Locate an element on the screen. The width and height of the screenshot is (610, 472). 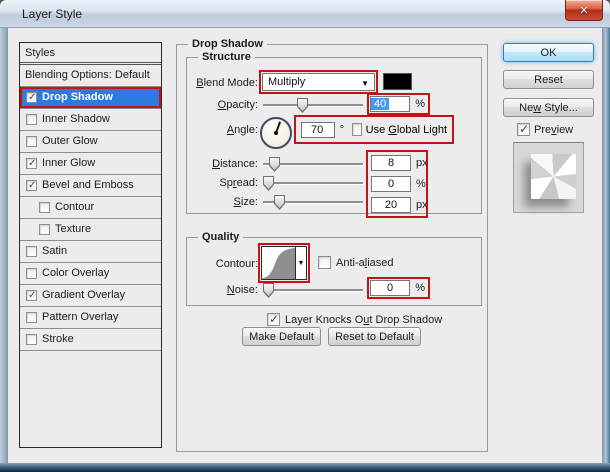
inner-glow-checkbox is located at coordinates (31, 163).